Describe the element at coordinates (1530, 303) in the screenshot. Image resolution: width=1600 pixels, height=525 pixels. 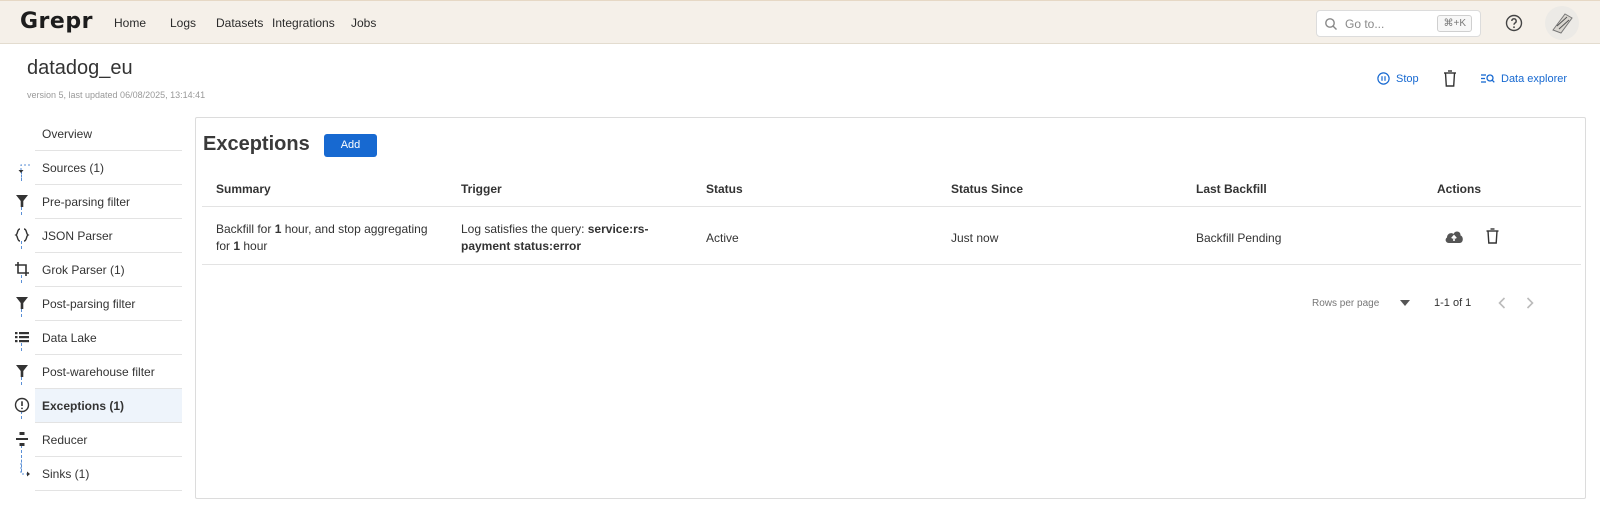
I see `chevron-right-icon` at that location.